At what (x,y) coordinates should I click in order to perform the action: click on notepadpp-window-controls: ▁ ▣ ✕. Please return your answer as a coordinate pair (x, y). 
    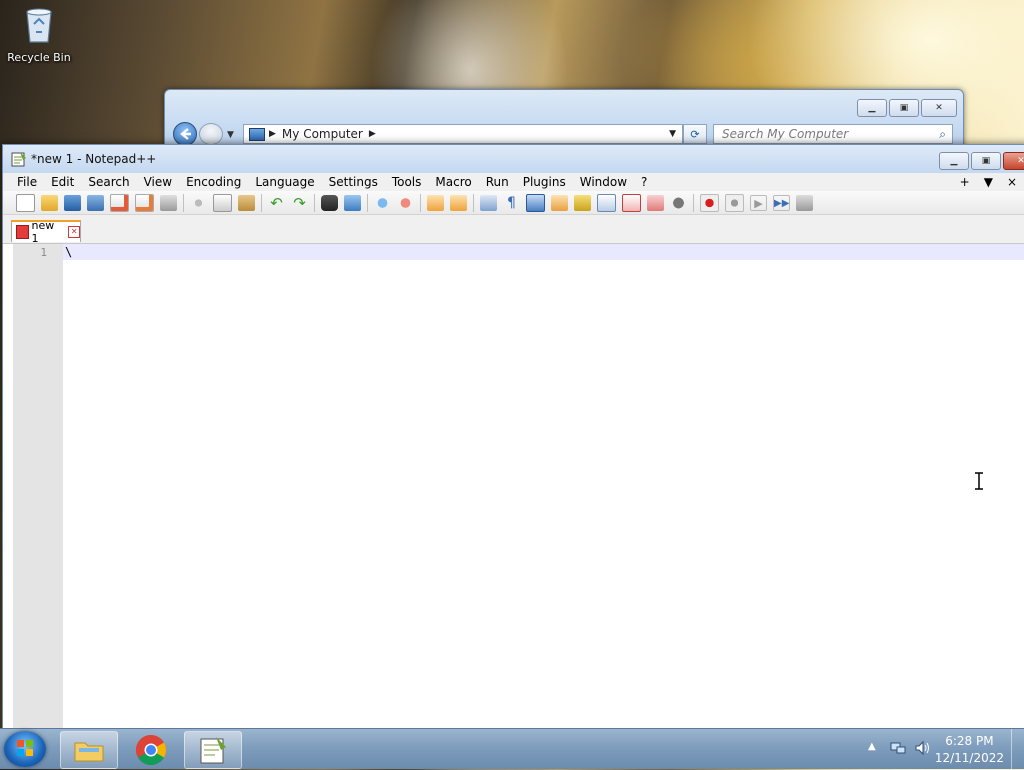
    Looking at the image, I should click on (981, 161).